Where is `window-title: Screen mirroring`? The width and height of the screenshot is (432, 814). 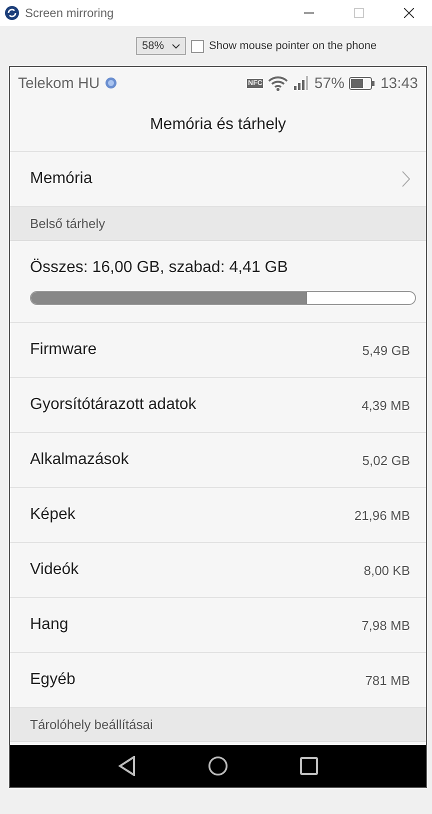 window-title: Screen mirroring is located at coordinates (69, 13).